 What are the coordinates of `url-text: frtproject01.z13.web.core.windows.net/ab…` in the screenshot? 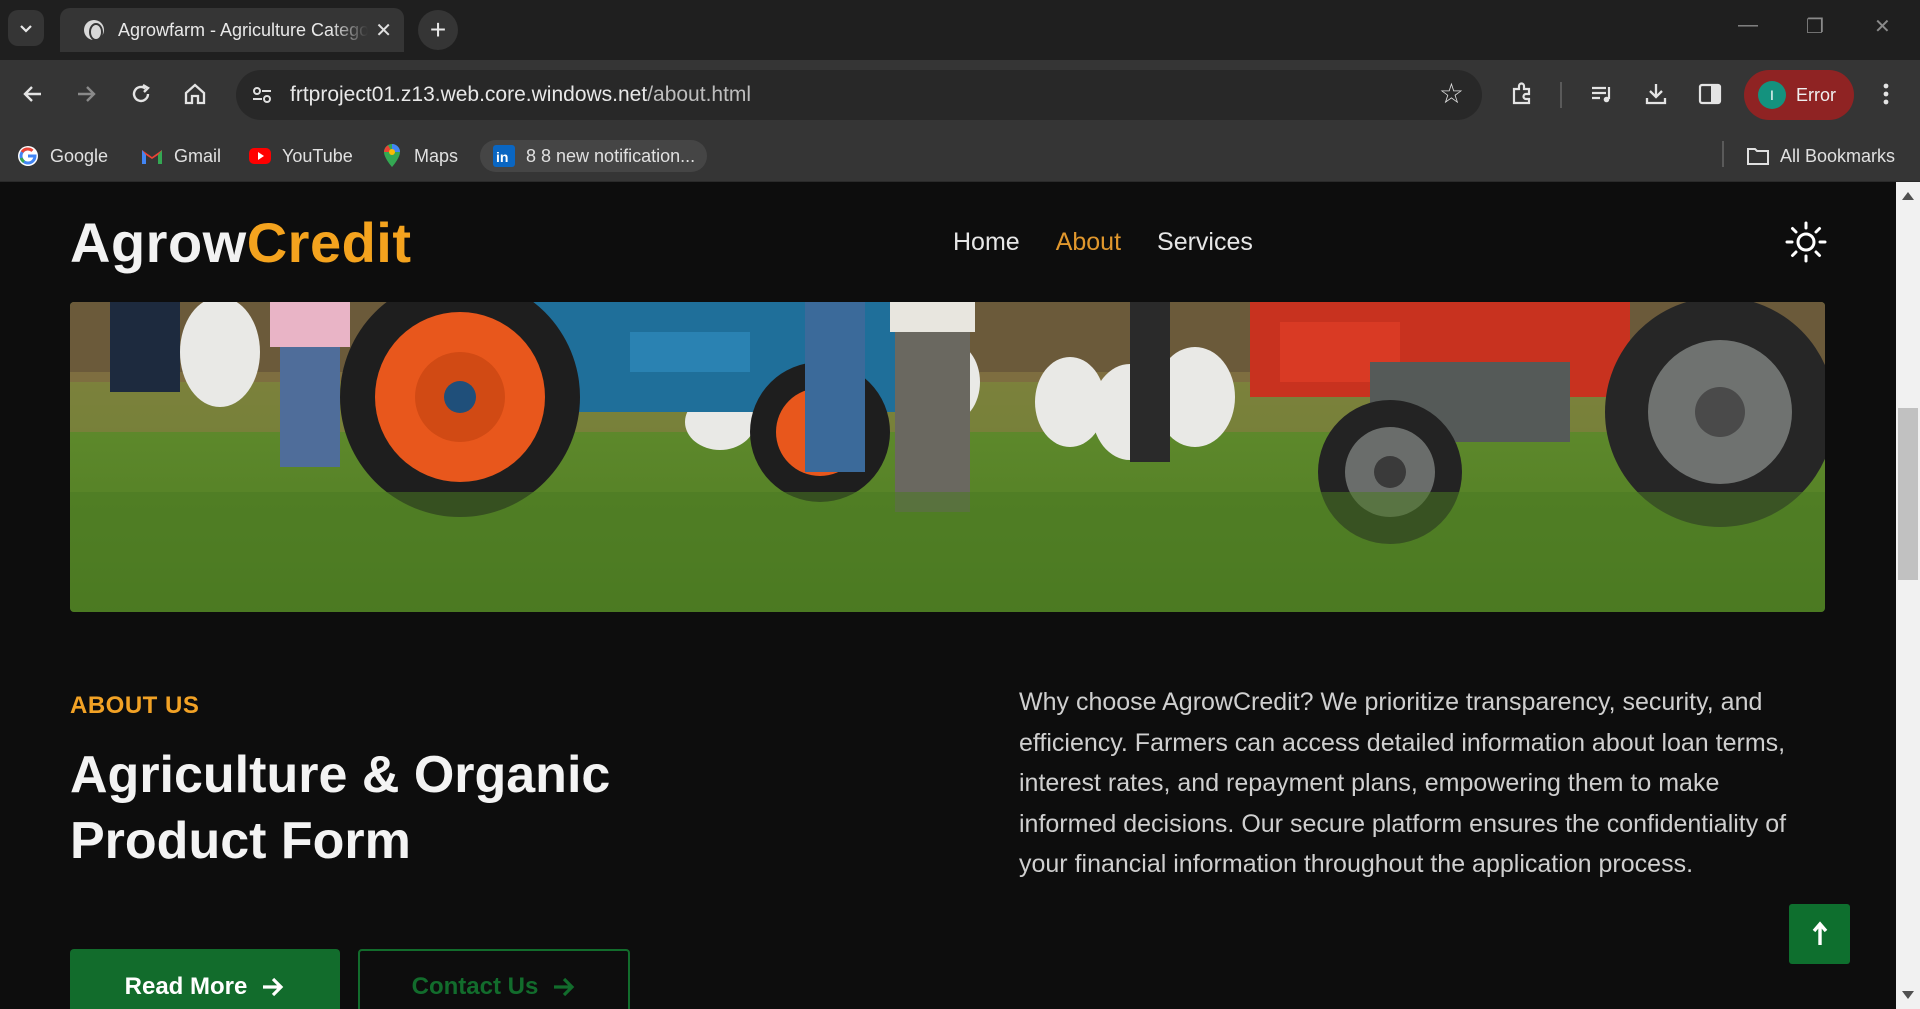 It's located at (521, 94).